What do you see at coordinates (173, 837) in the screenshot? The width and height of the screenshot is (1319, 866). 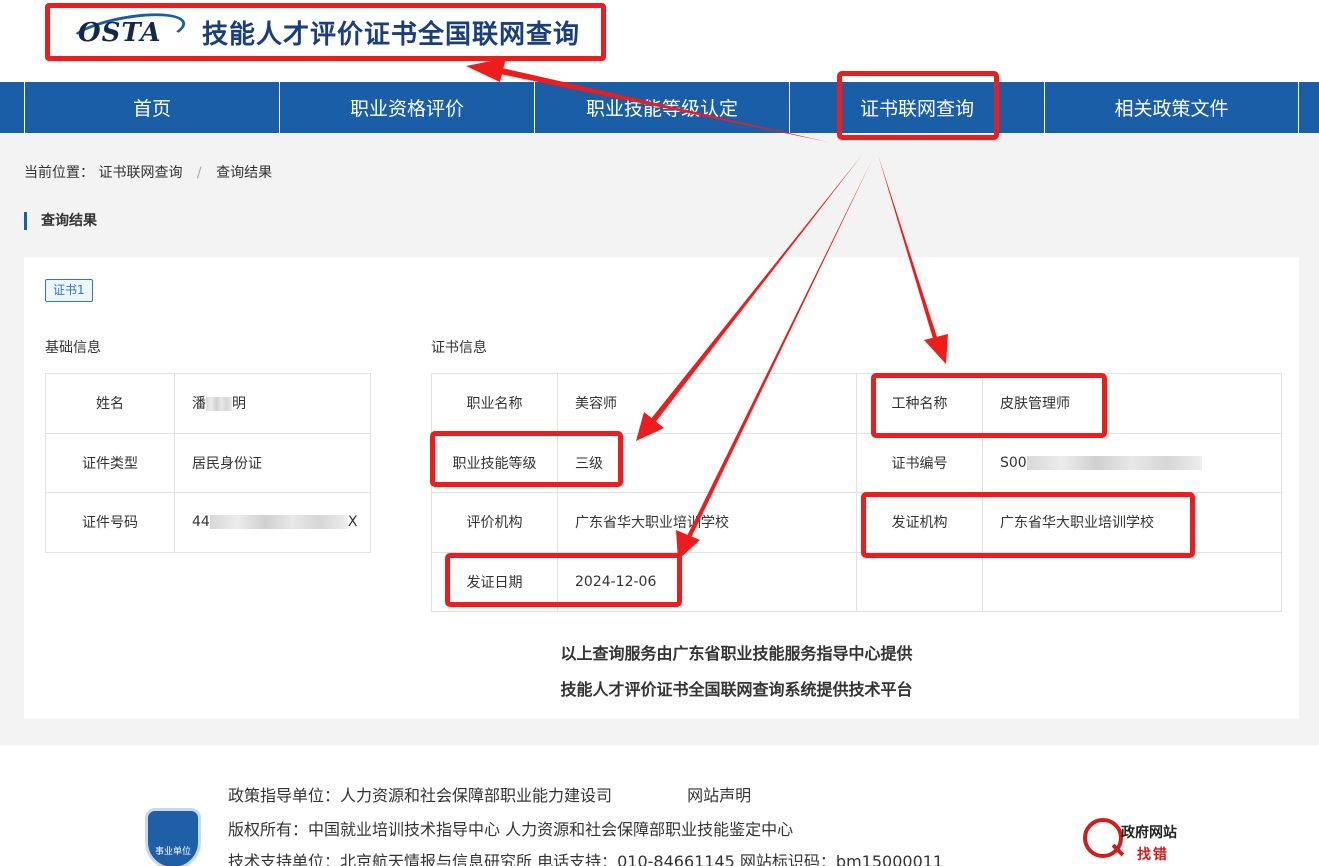 I see `public-institution-badge-icon: 事业单位` at bounding box center [173, 837].